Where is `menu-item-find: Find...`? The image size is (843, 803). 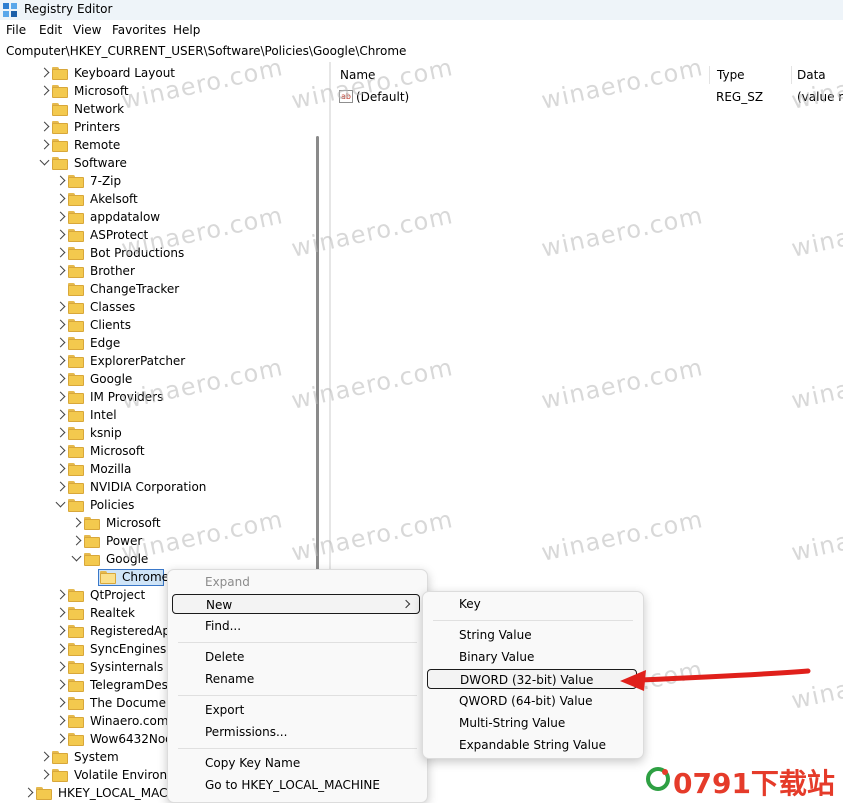 menu-item-find: Find... is located at coordinates (296, 626).